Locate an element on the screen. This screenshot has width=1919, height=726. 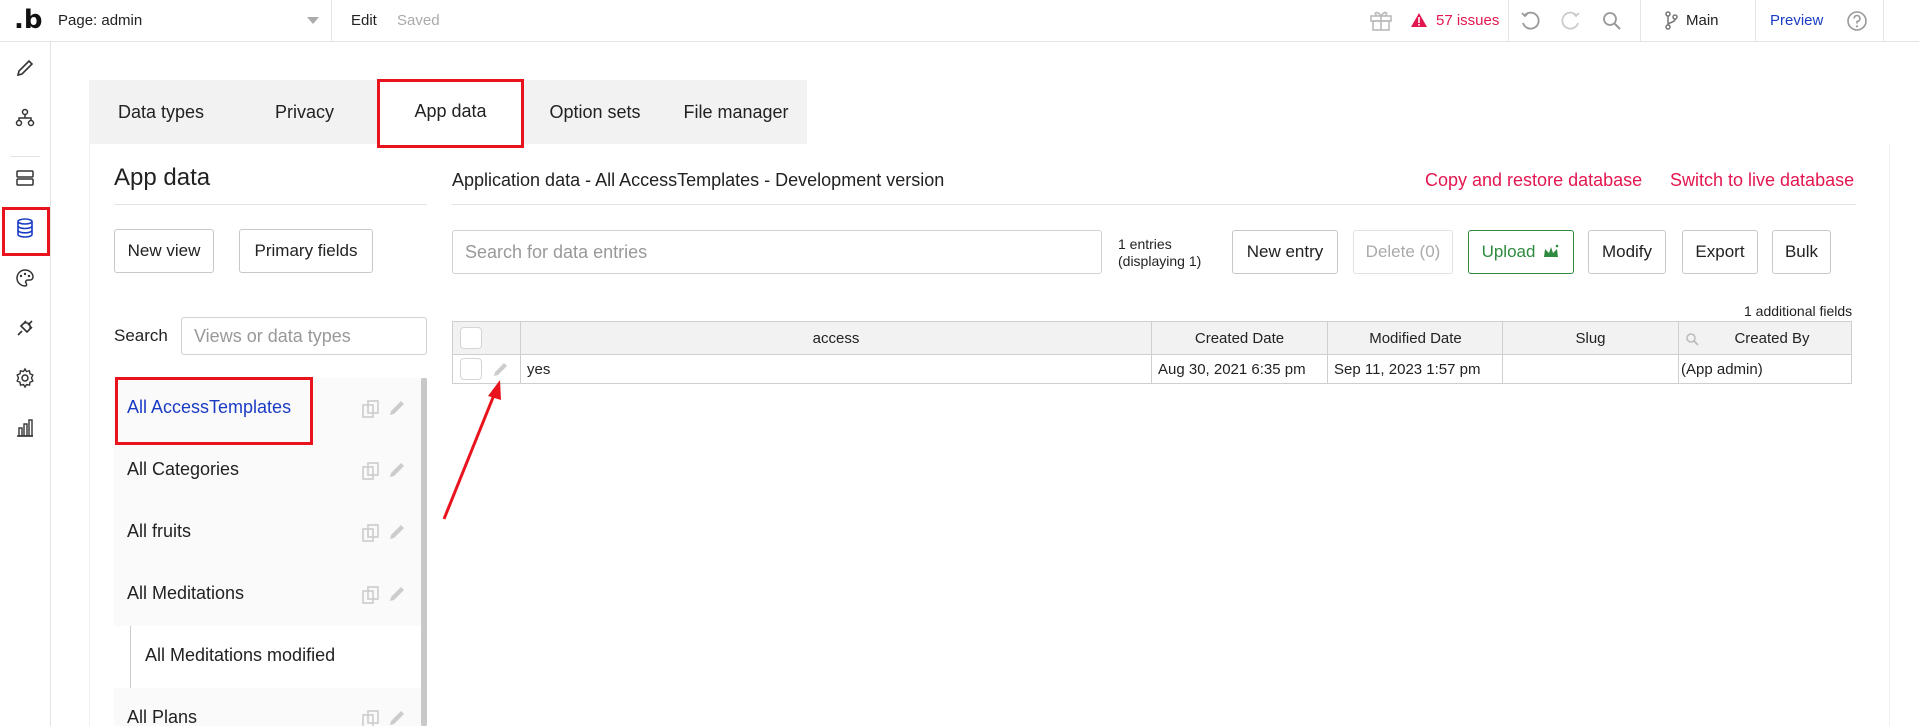
additional-fields-label: 1 additional fields is located at coordinates (1798, 311).